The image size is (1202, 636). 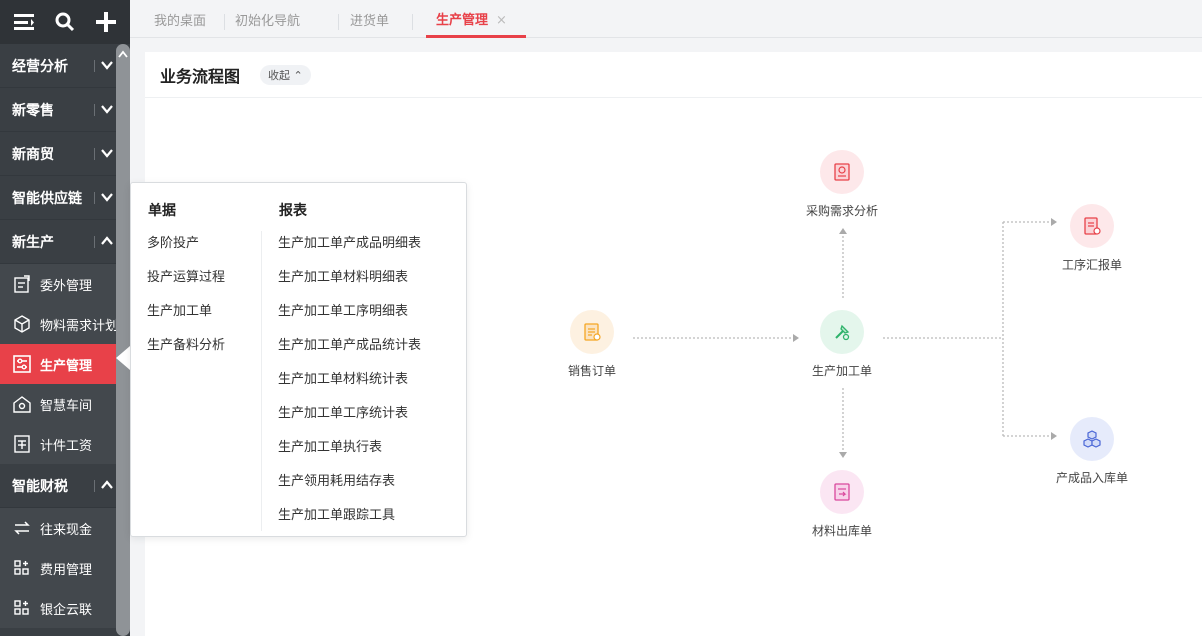 I want to click on report-link: 生产加工单工序统计表, so click(x=343, y=411).